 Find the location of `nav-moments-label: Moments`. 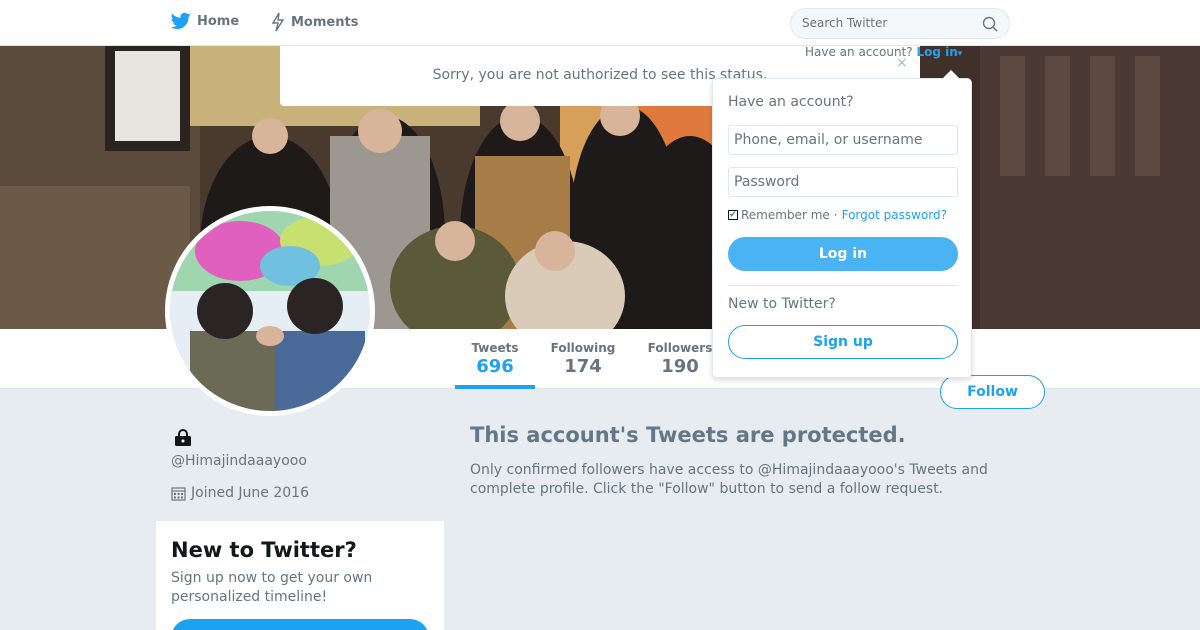

nav-moments-label: Moments is located at coordinates (325, 22).